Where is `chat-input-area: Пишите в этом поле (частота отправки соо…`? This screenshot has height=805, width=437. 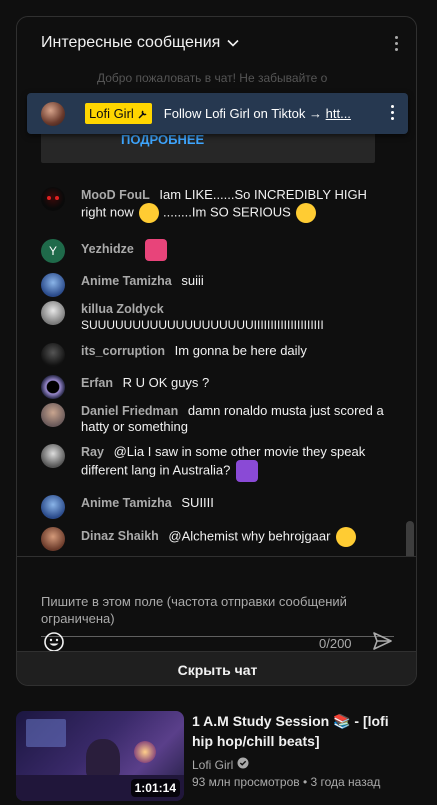 chat-input-area: Пишите в этом поле (частота отправки соо… is located at coordinates (216, 604).